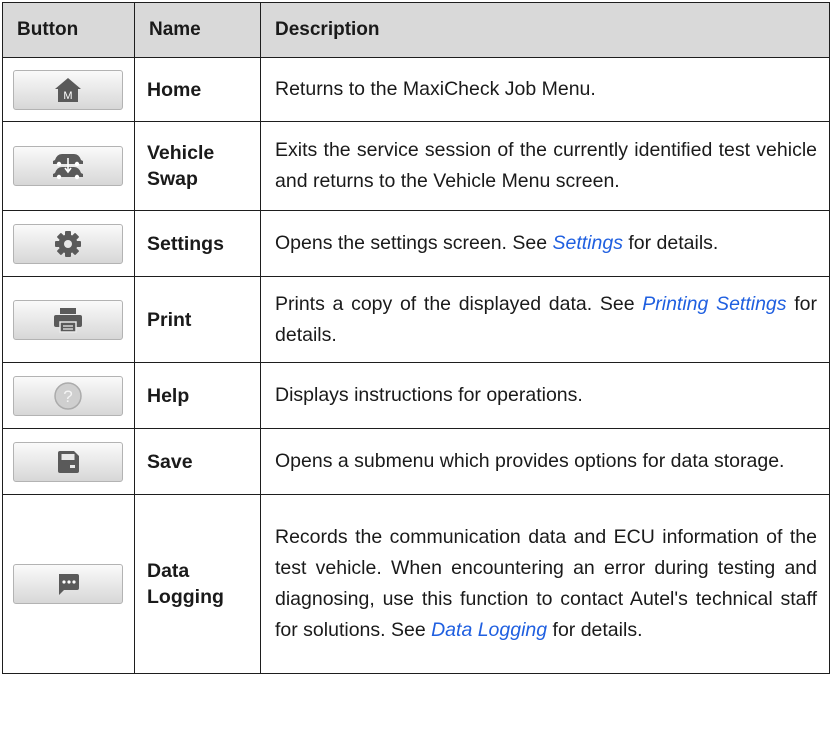  What do you see at coordinates (197, 243) in the screenshot?
I see `row-name: Settings` at bounding box center [197, 243].